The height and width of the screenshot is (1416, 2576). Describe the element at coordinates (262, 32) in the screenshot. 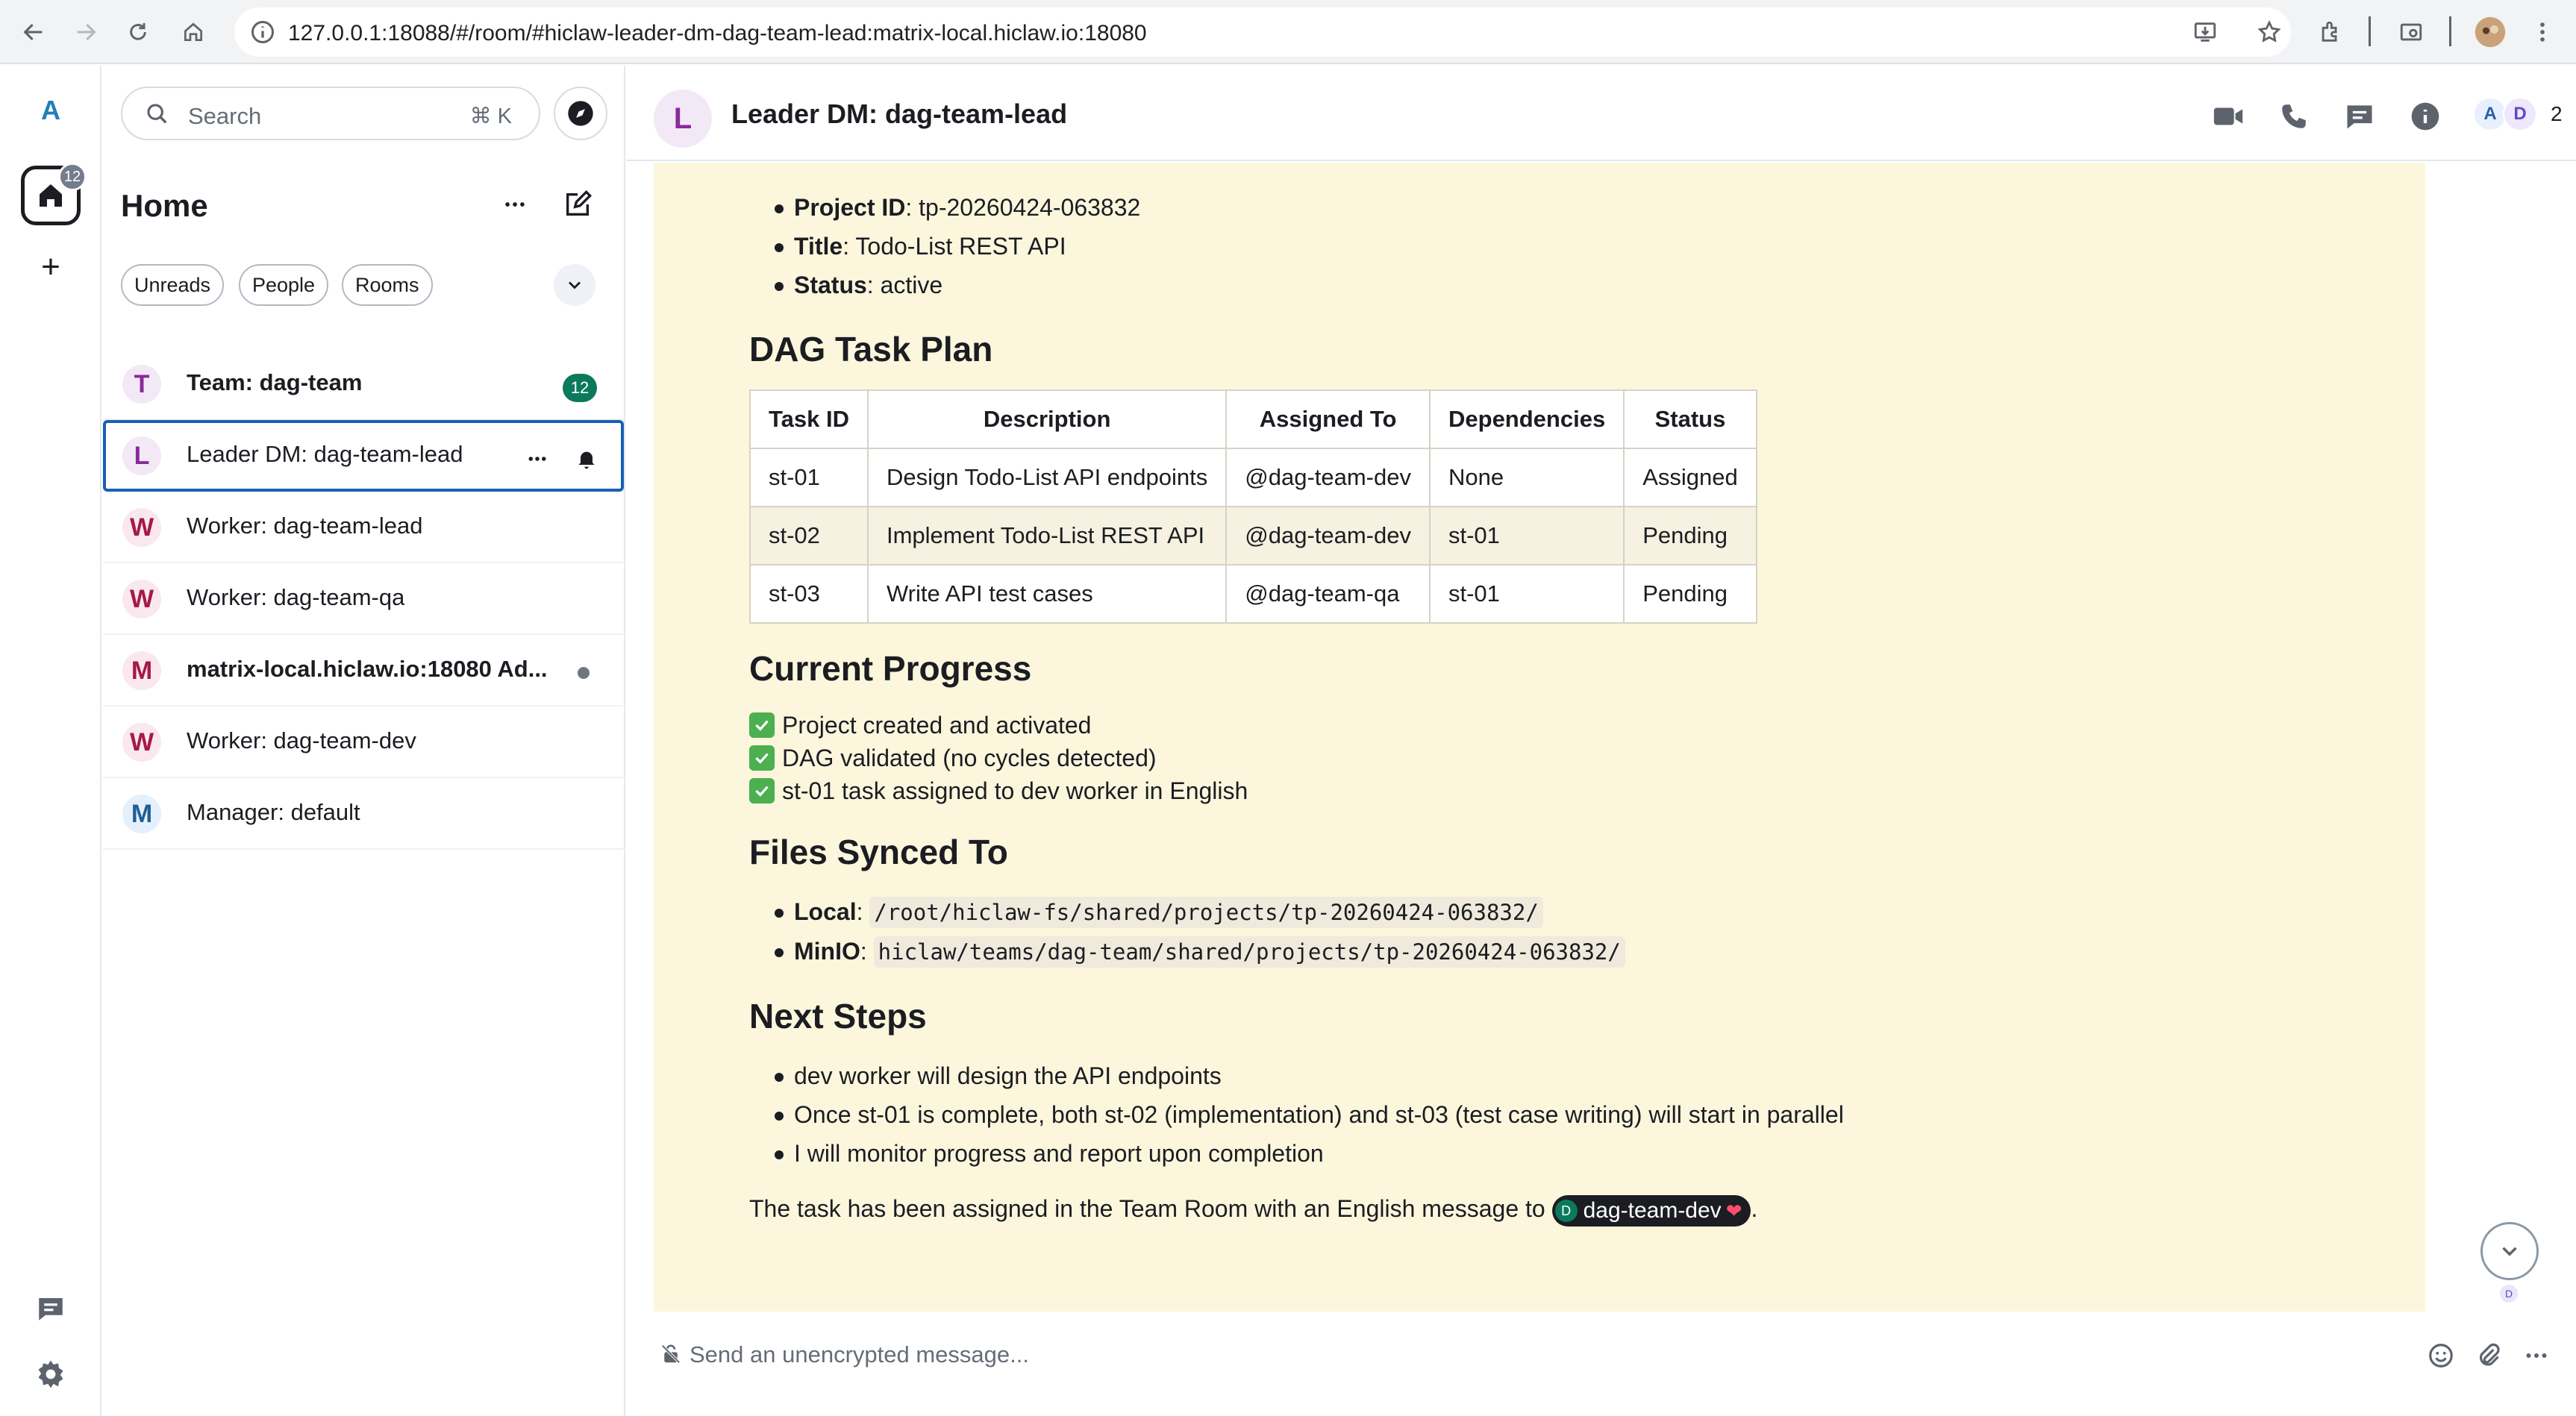

I see `site-info-icon` at that location.